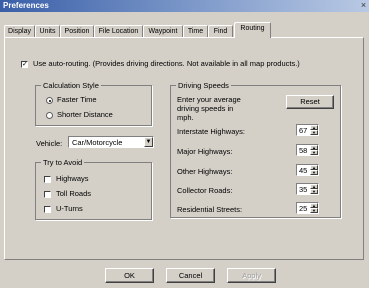 The height and width of the screenshot is (288, 369). I want to click on u-turns-label: U-Turns, so click(69, 208).